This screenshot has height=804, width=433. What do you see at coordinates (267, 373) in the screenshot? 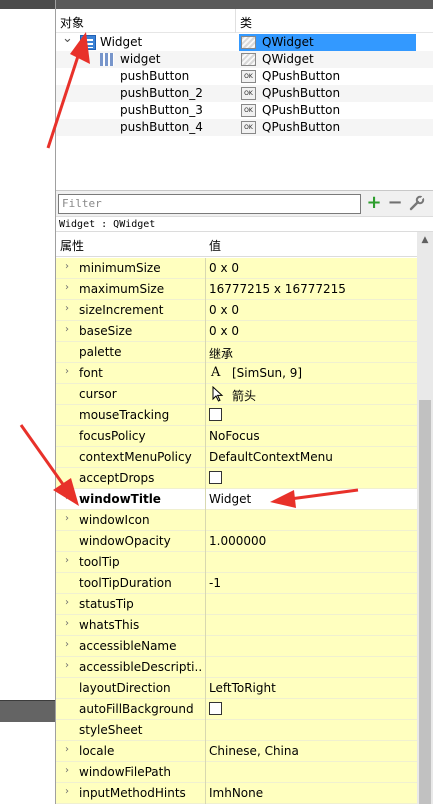
I see `property-value: [SimSun, 9]` at bounding box center [267, 373].